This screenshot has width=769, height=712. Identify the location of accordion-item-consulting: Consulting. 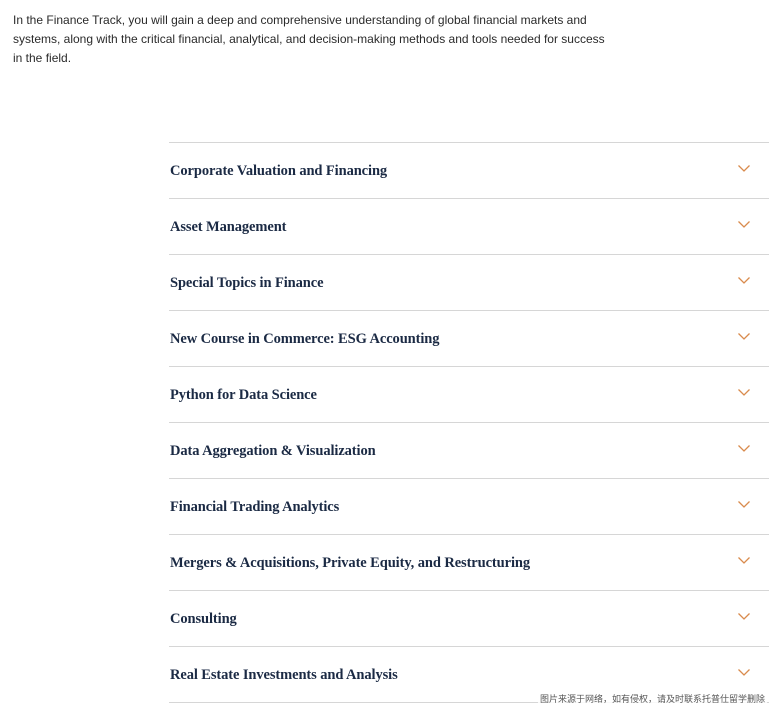
(469, 619).